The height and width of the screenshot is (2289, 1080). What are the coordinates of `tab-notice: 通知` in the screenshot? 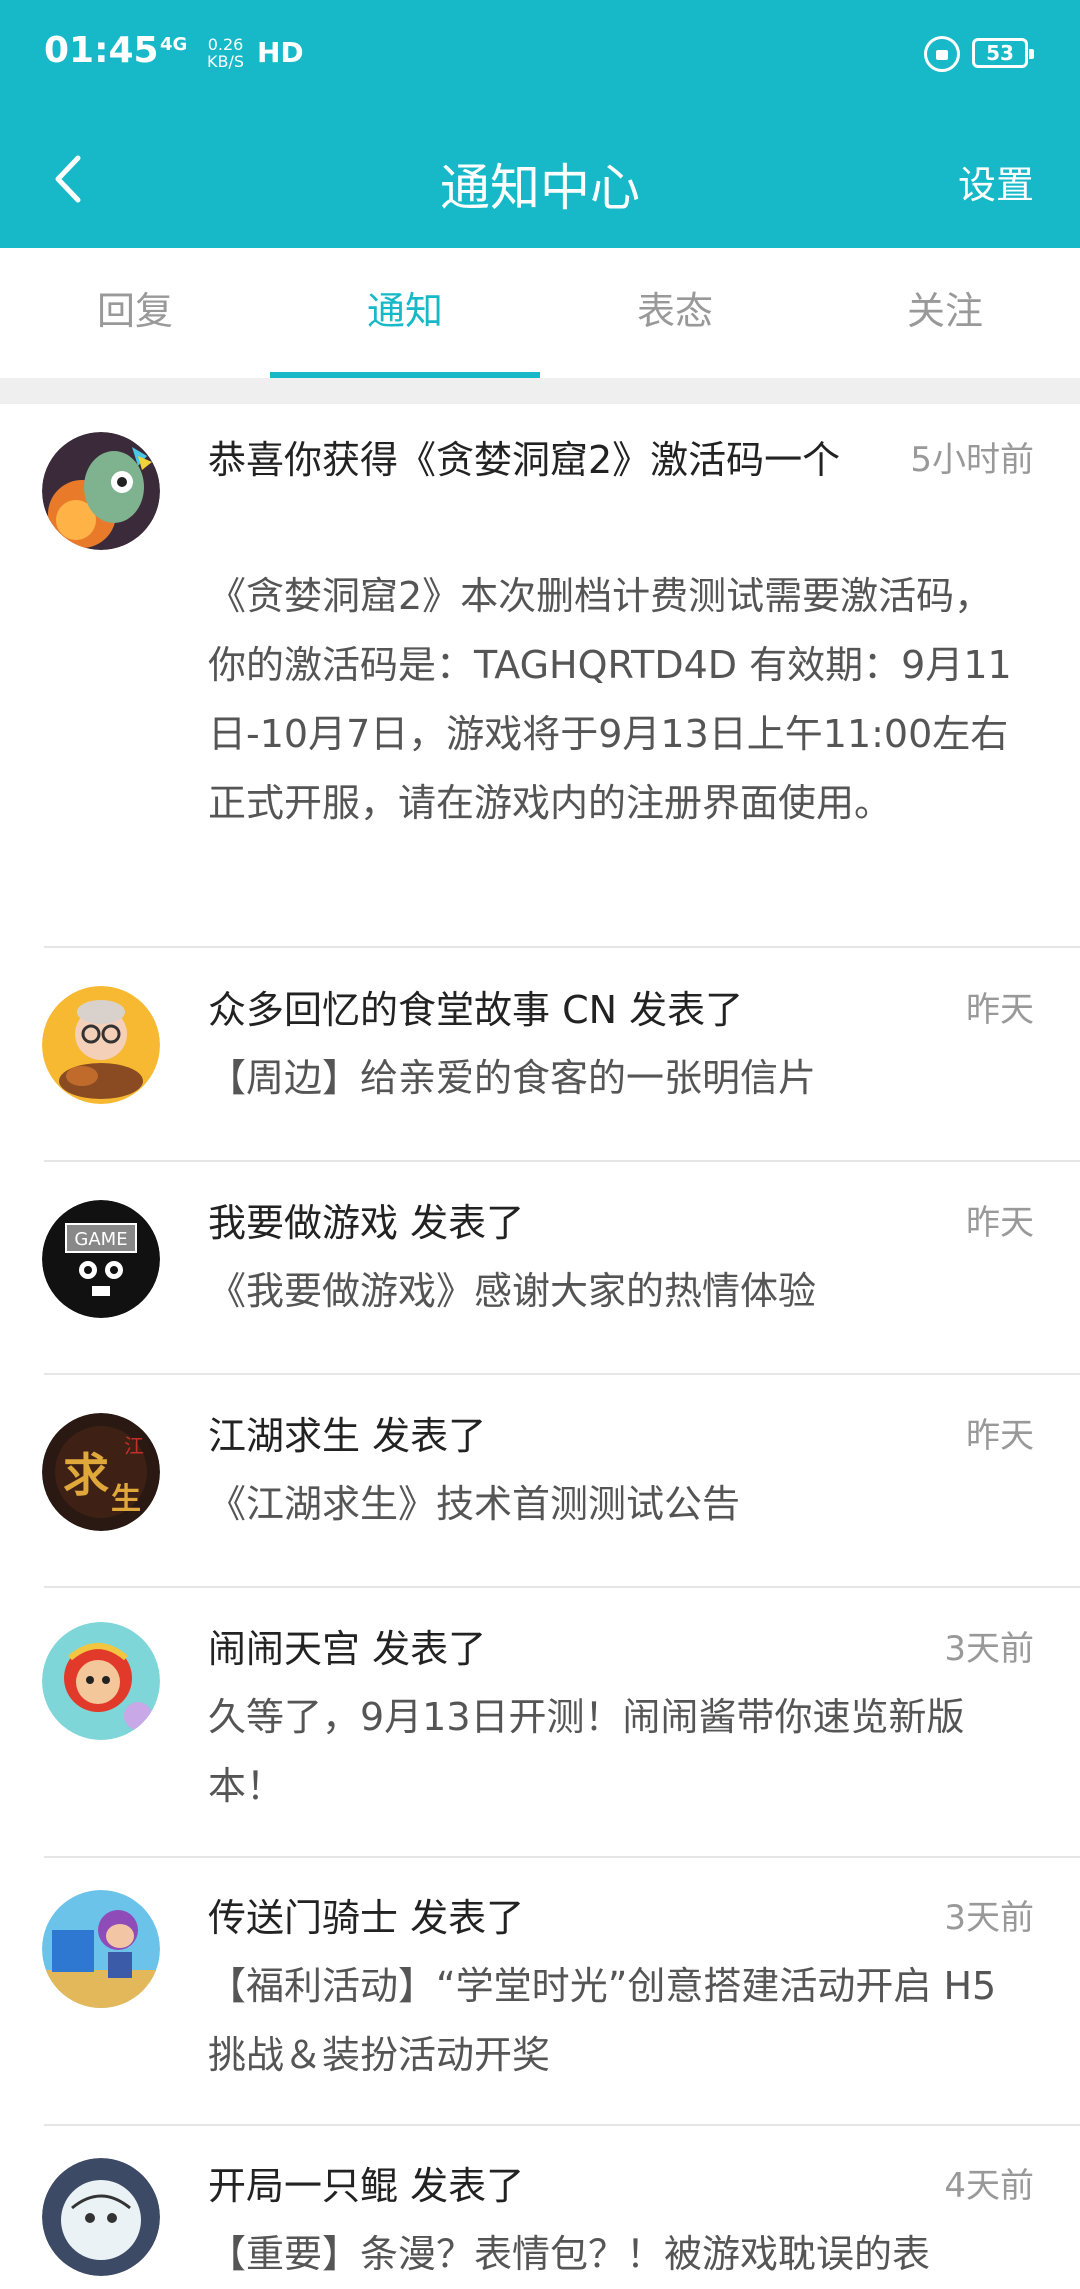 It's located at (405, 313).